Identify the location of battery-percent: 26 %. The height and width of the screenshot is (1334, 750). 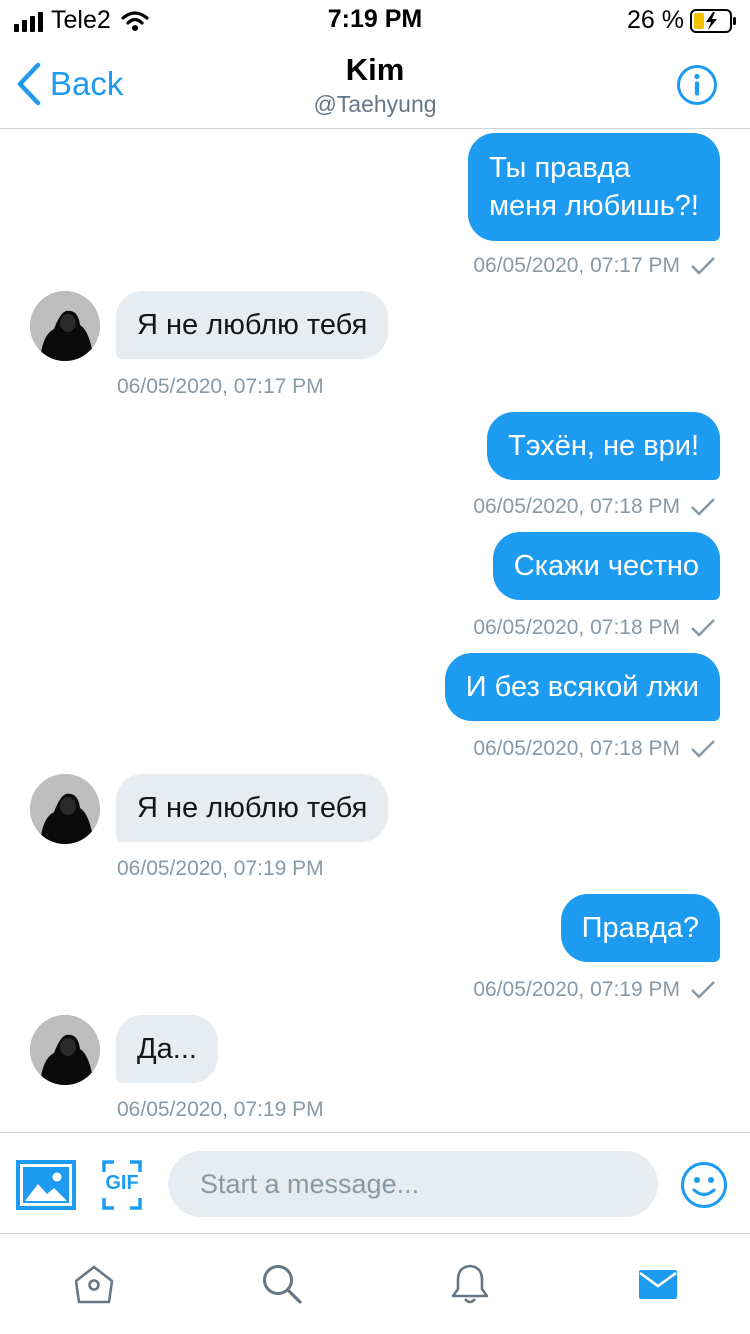
(655, 20).